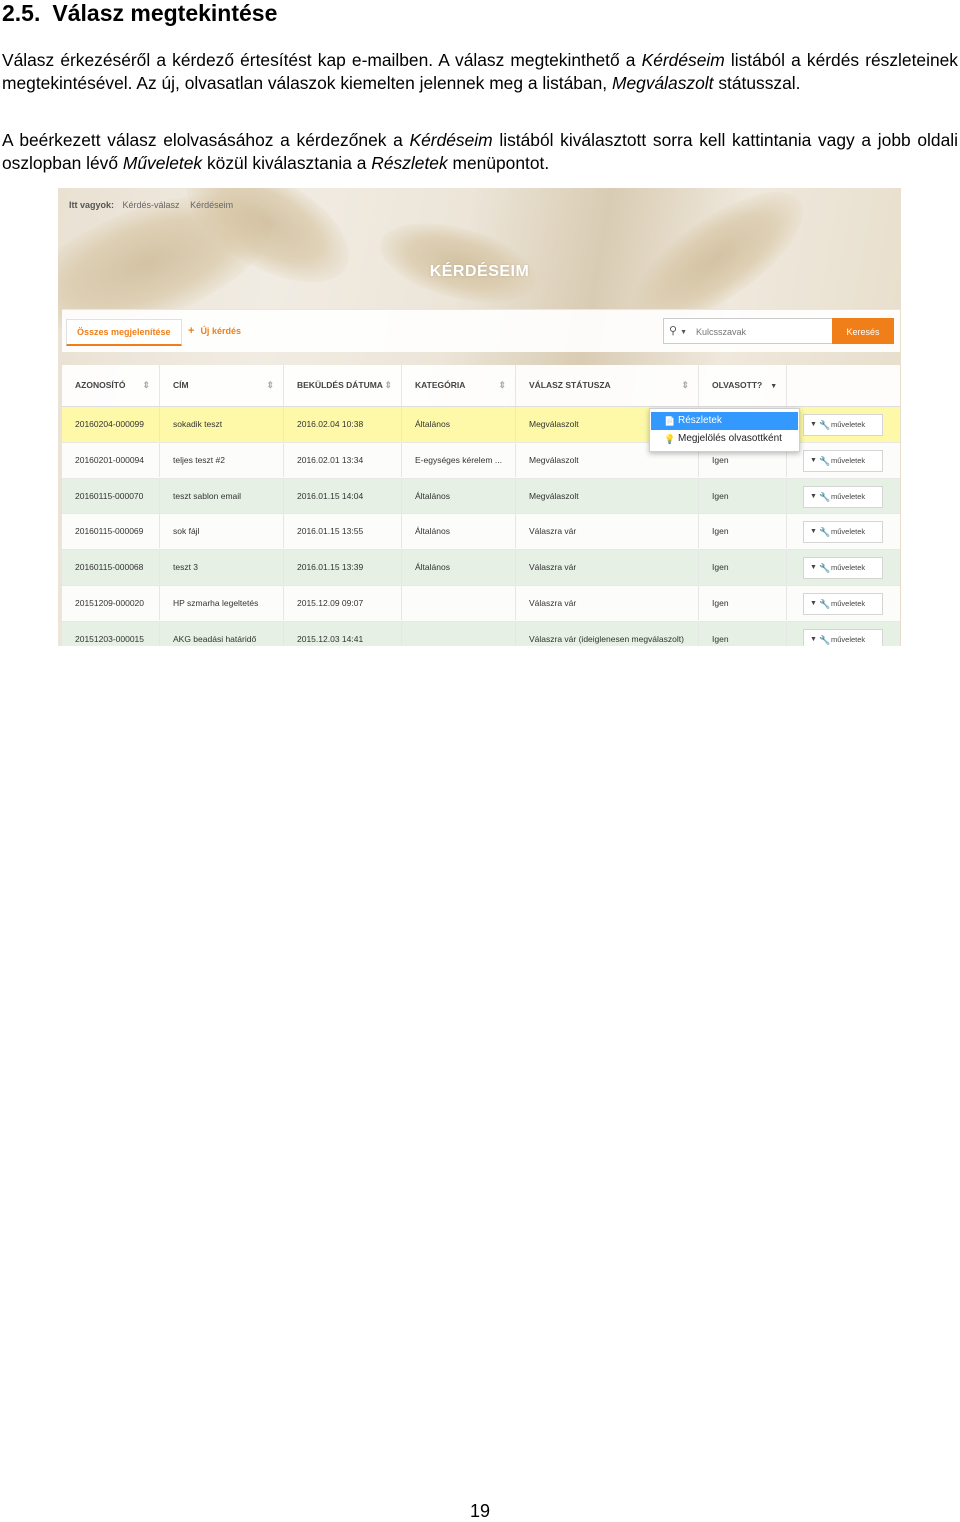  I want to click on cell-id: 20160201-000094, so click(111, 459).